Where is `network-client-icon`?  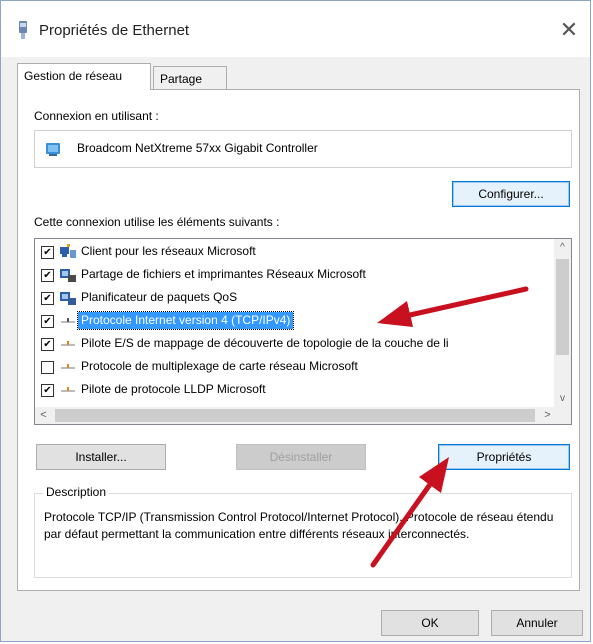 network-client-icon is located at coordinates (68, 251).